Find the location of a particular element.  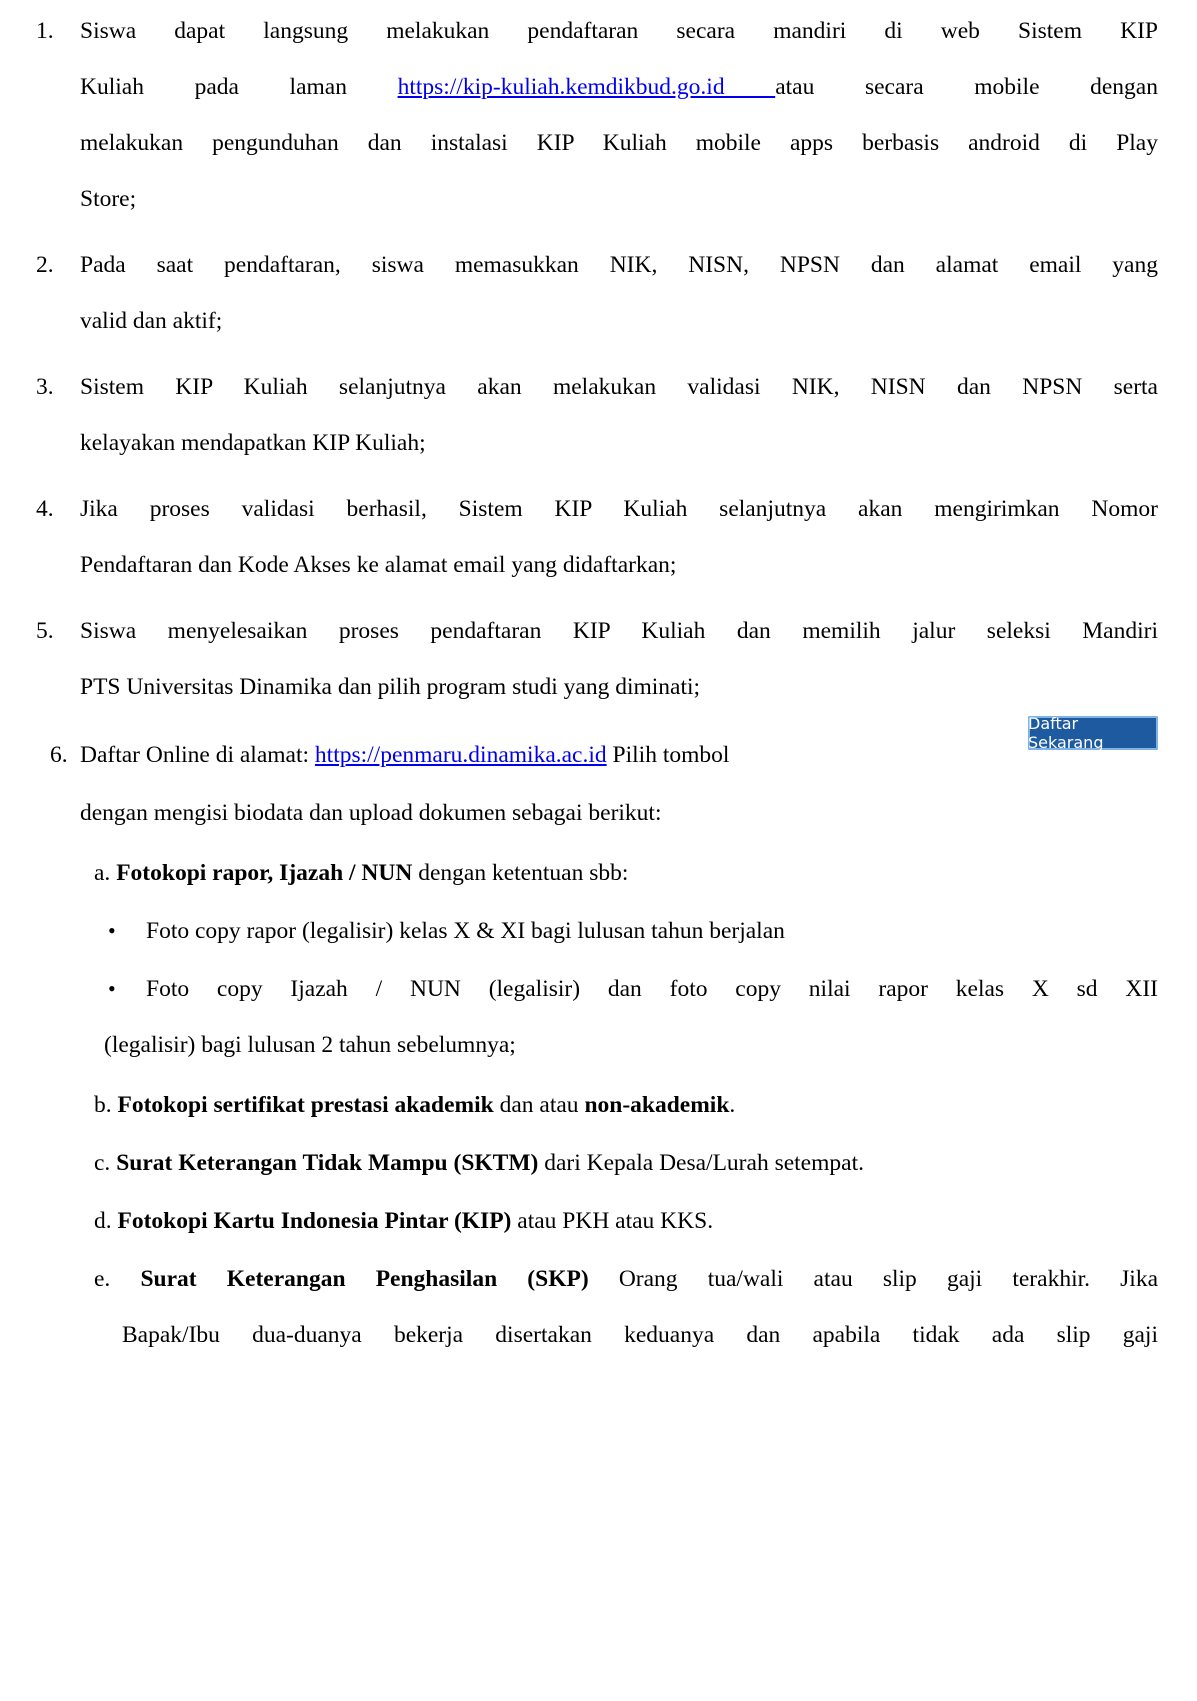

sub-letter: a. is located at coordinates (102, 873).